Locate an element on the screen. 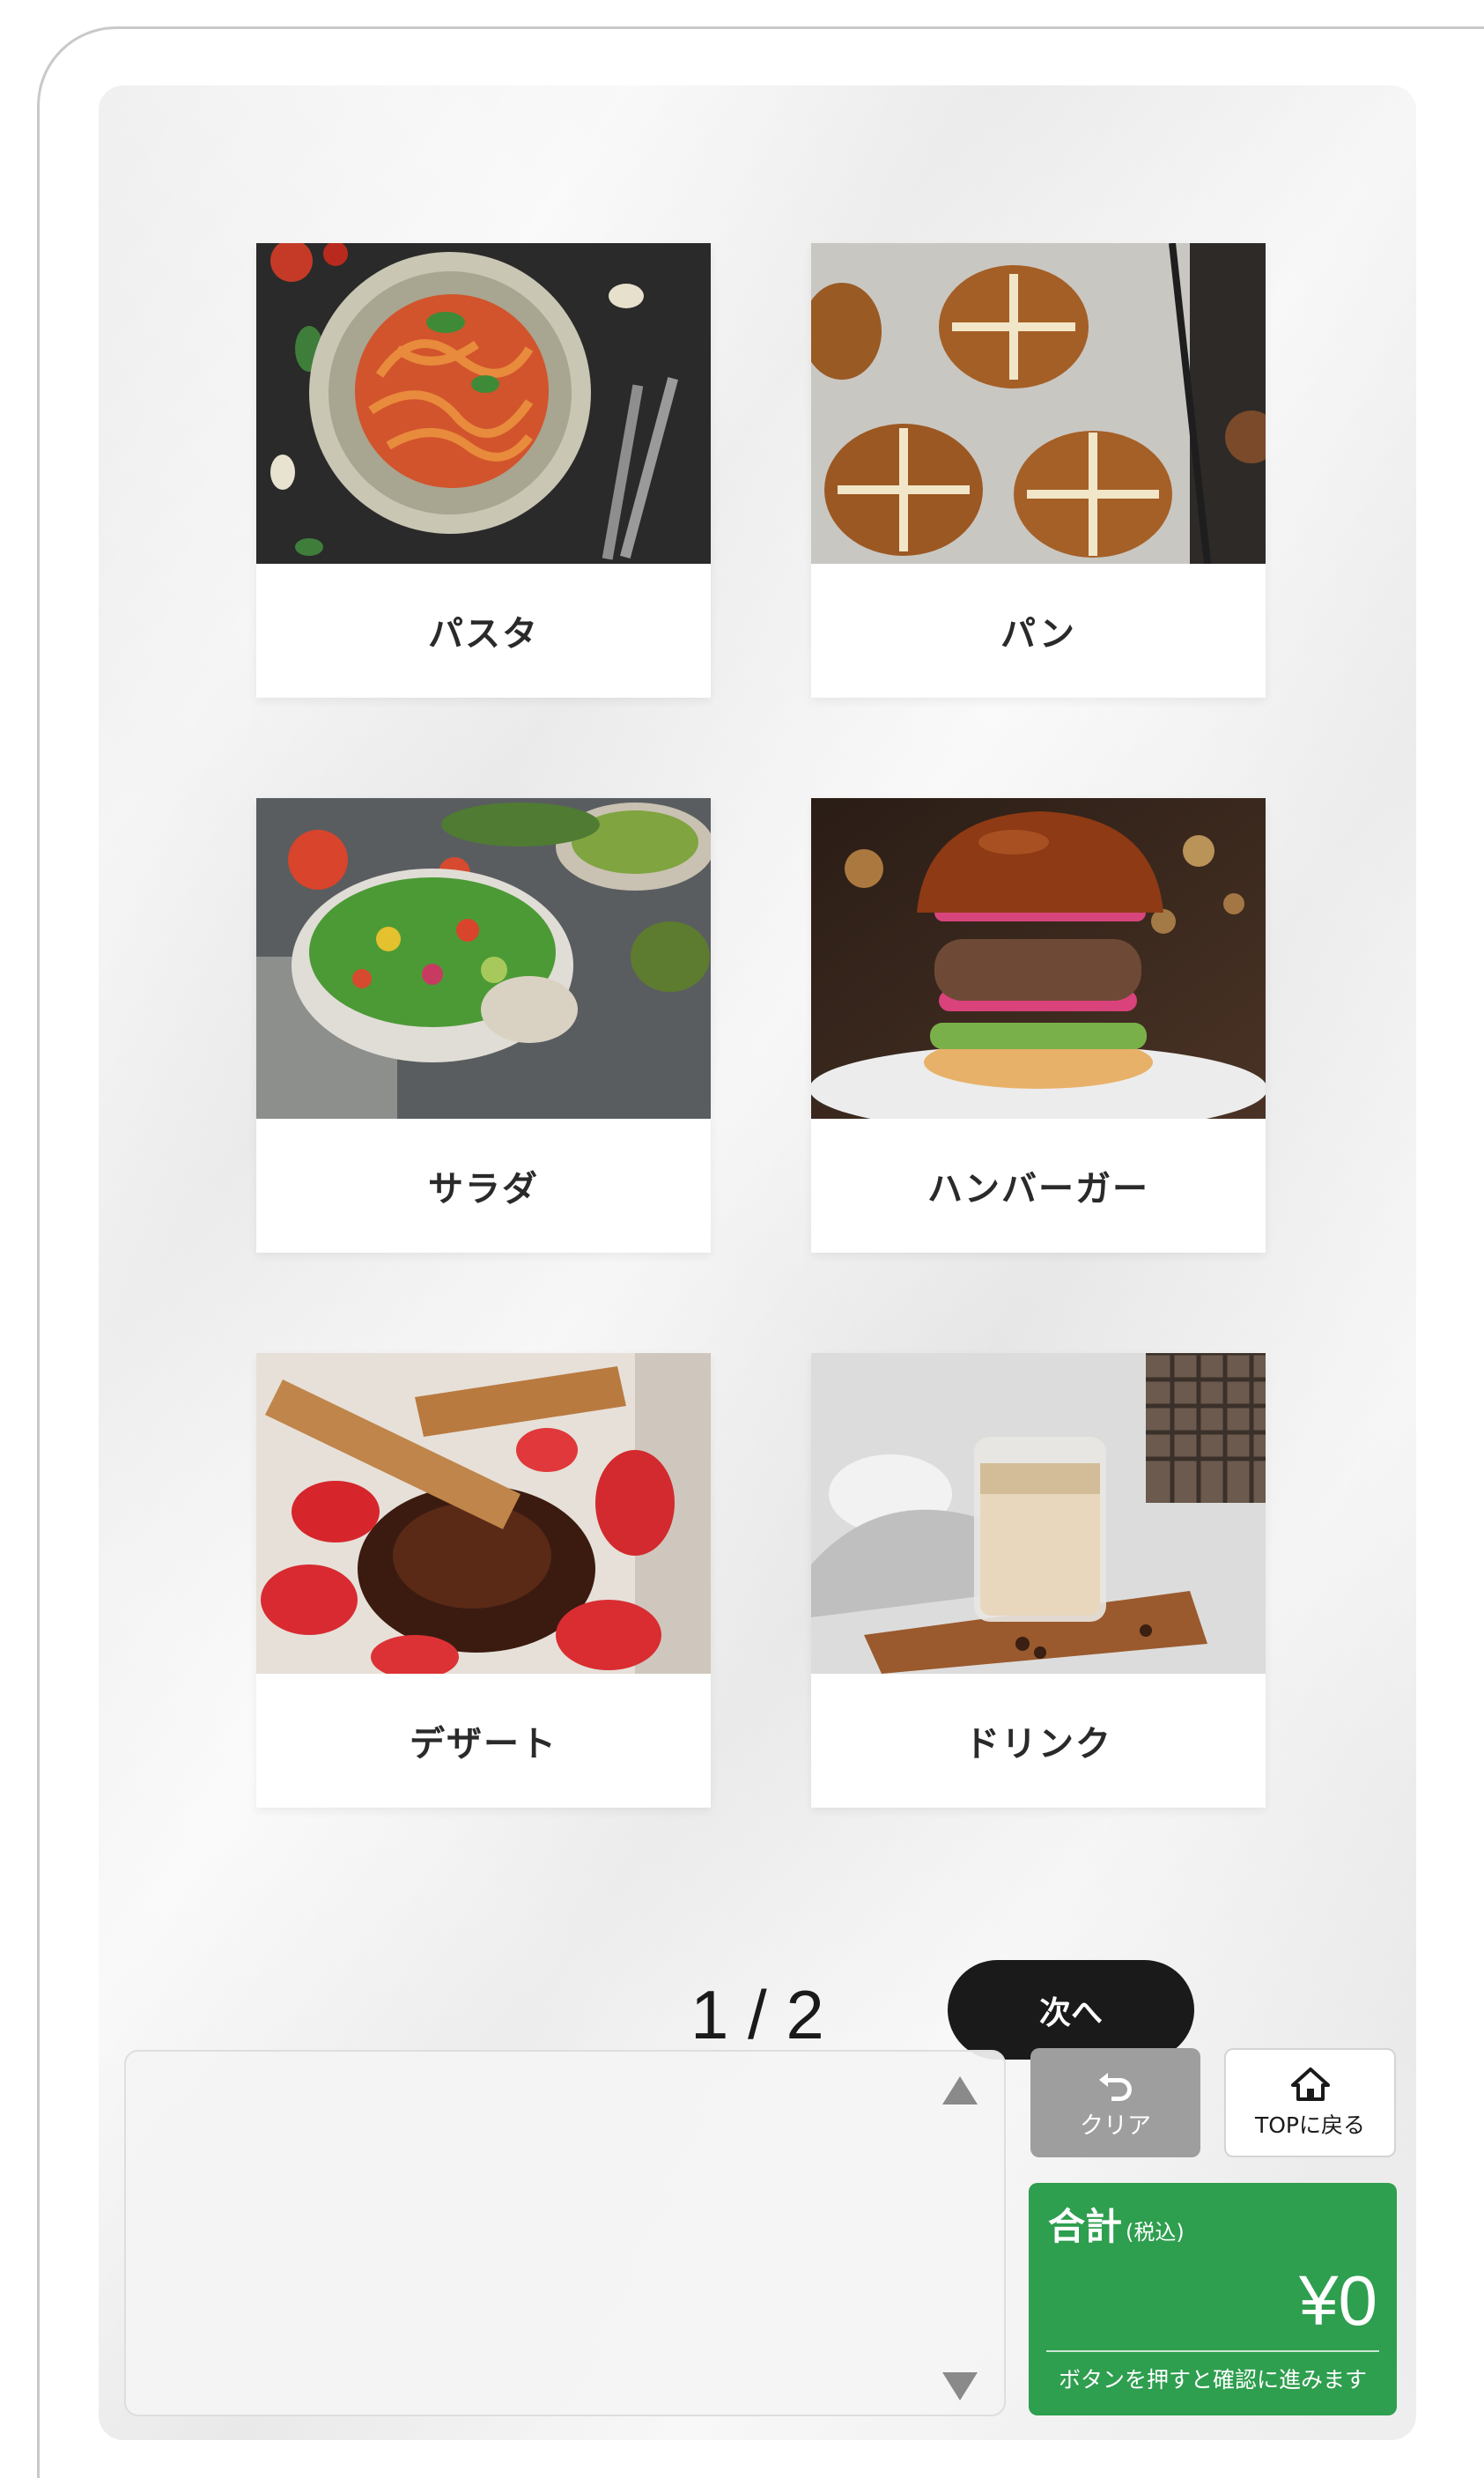 This screenshot has height=2478, width=1484. category-label: パスタ is located at coordinates (483, 634).